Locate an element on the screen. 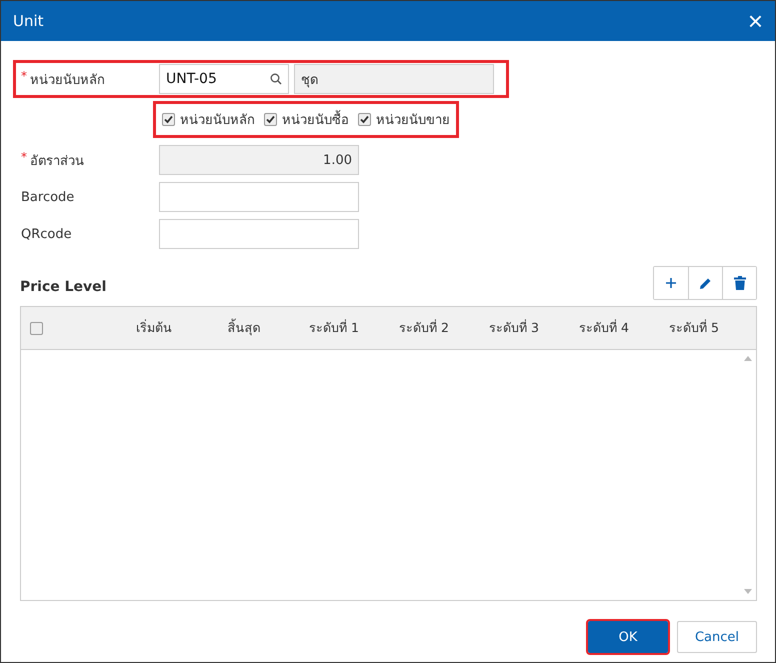 This screenshot has width=776, height=663. column-header: ระดับที่ 4 is located at coordinates (604, 328).